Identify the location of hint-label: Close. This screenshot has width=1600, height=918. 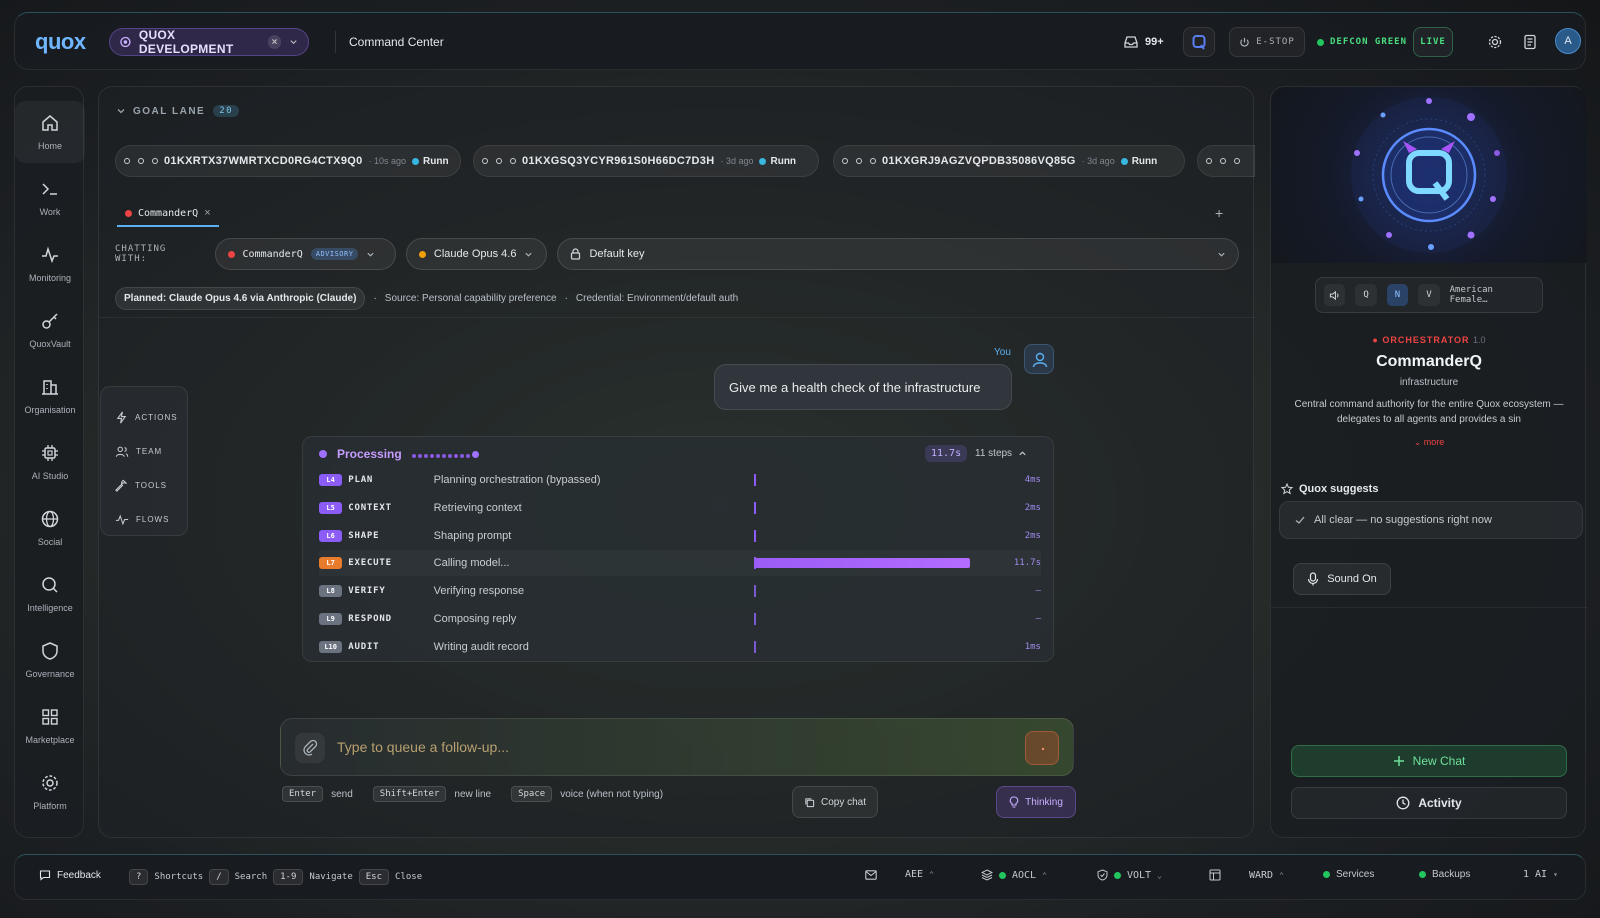
(409, 877).